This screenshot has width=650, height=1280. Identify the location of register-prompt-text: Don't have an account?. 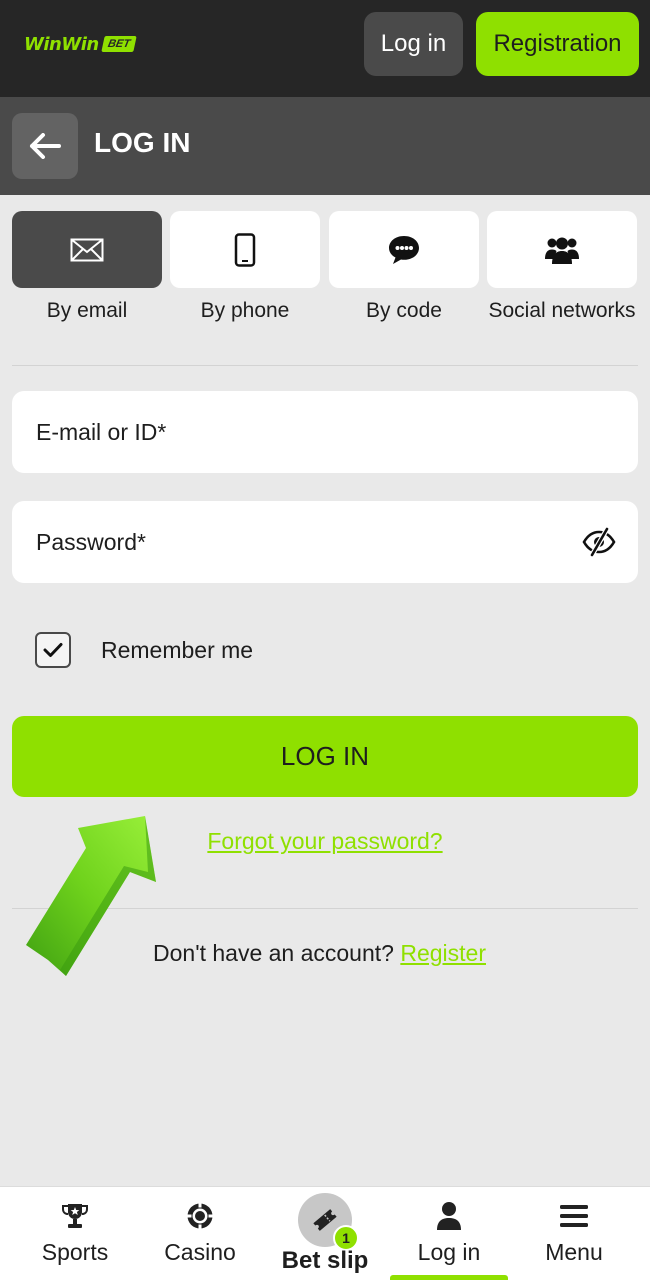
(273, 953).